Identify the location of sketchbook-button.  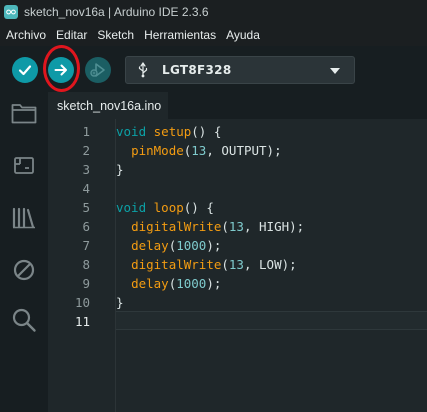
(24, 113).